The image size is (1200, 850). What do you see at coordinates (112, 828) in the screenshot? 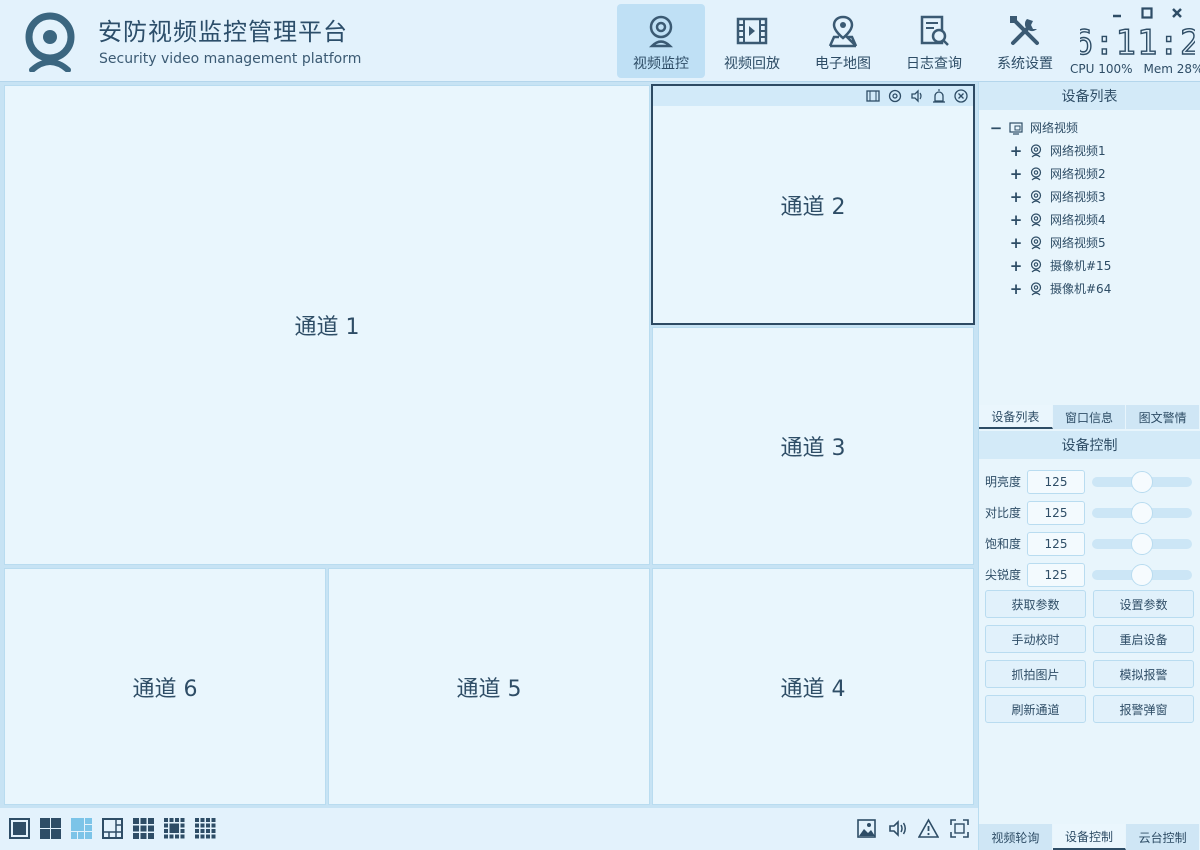
I see `layout-8-icon` at bounding box center [112, 828].